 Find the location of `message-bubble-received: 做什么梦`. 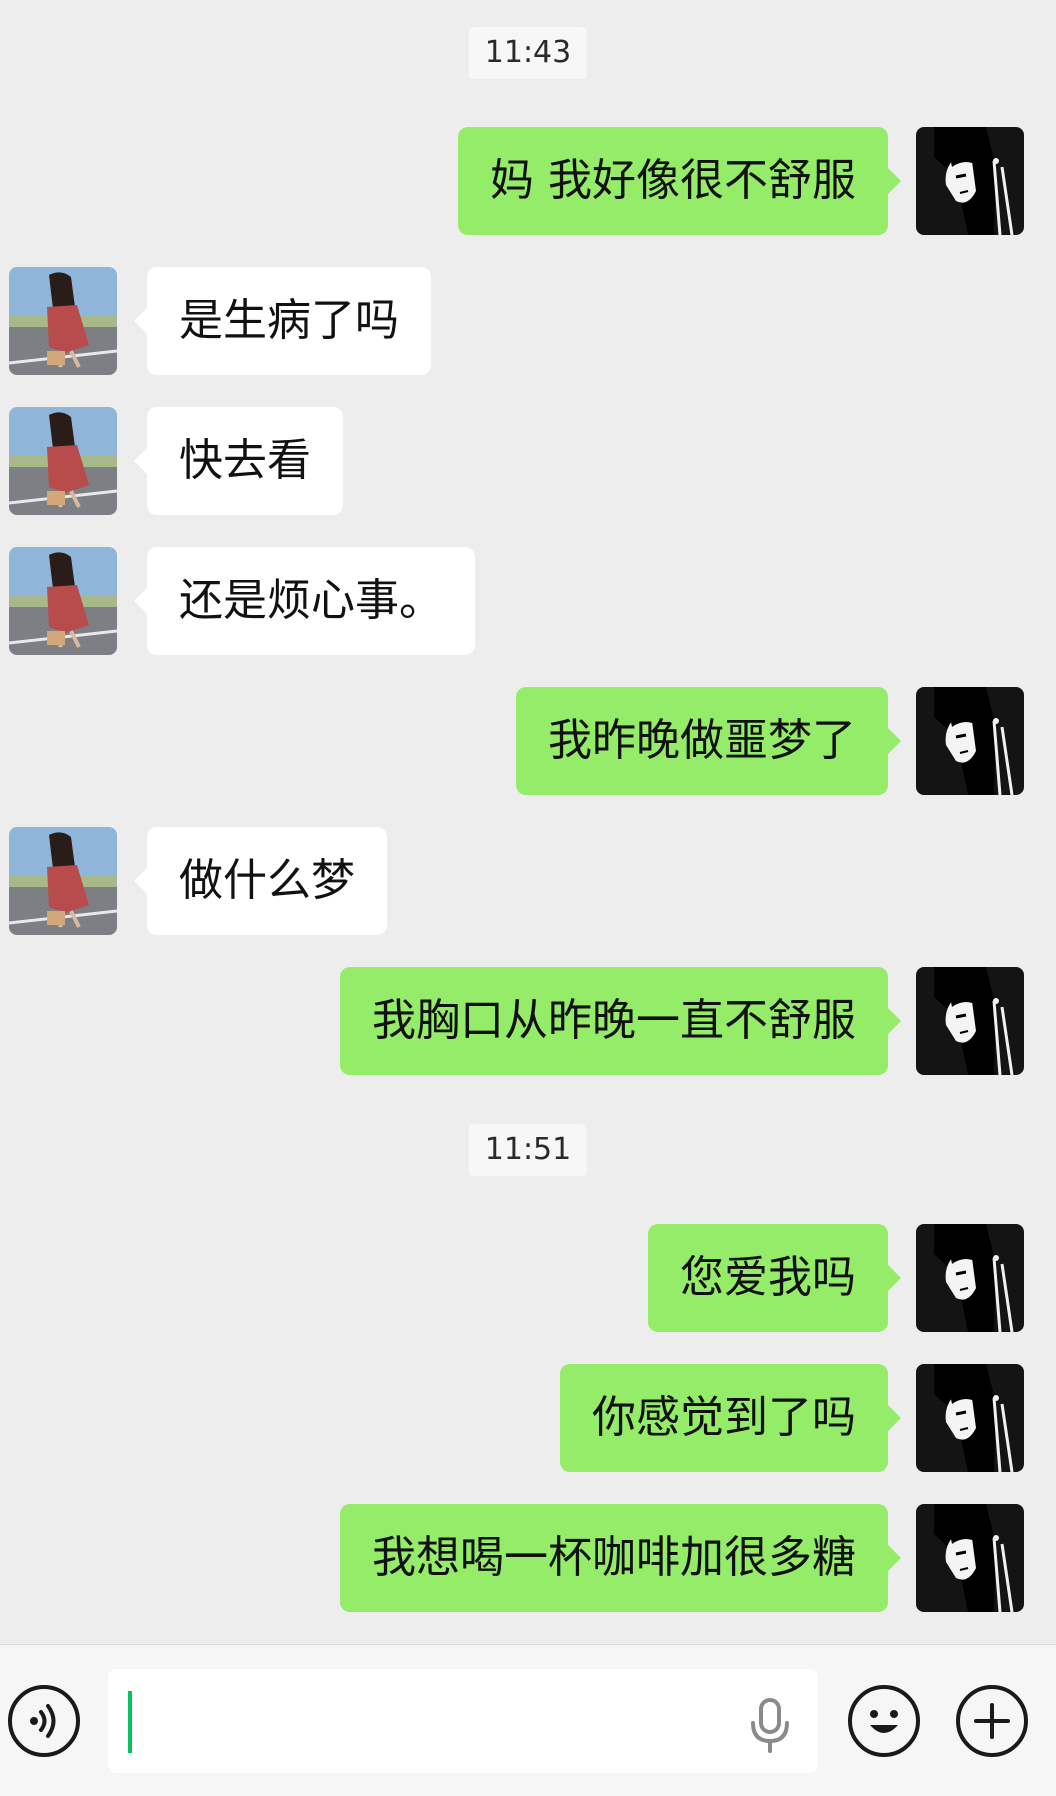

message-bubble-received: 做什么梦 is located at coordinates (260, 881).